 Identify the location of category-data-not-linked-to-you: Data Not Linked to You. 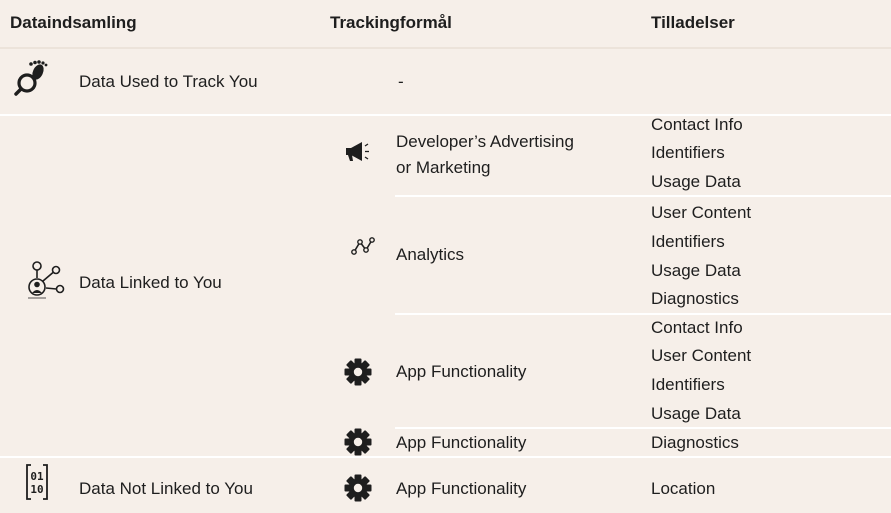
(166, 488).